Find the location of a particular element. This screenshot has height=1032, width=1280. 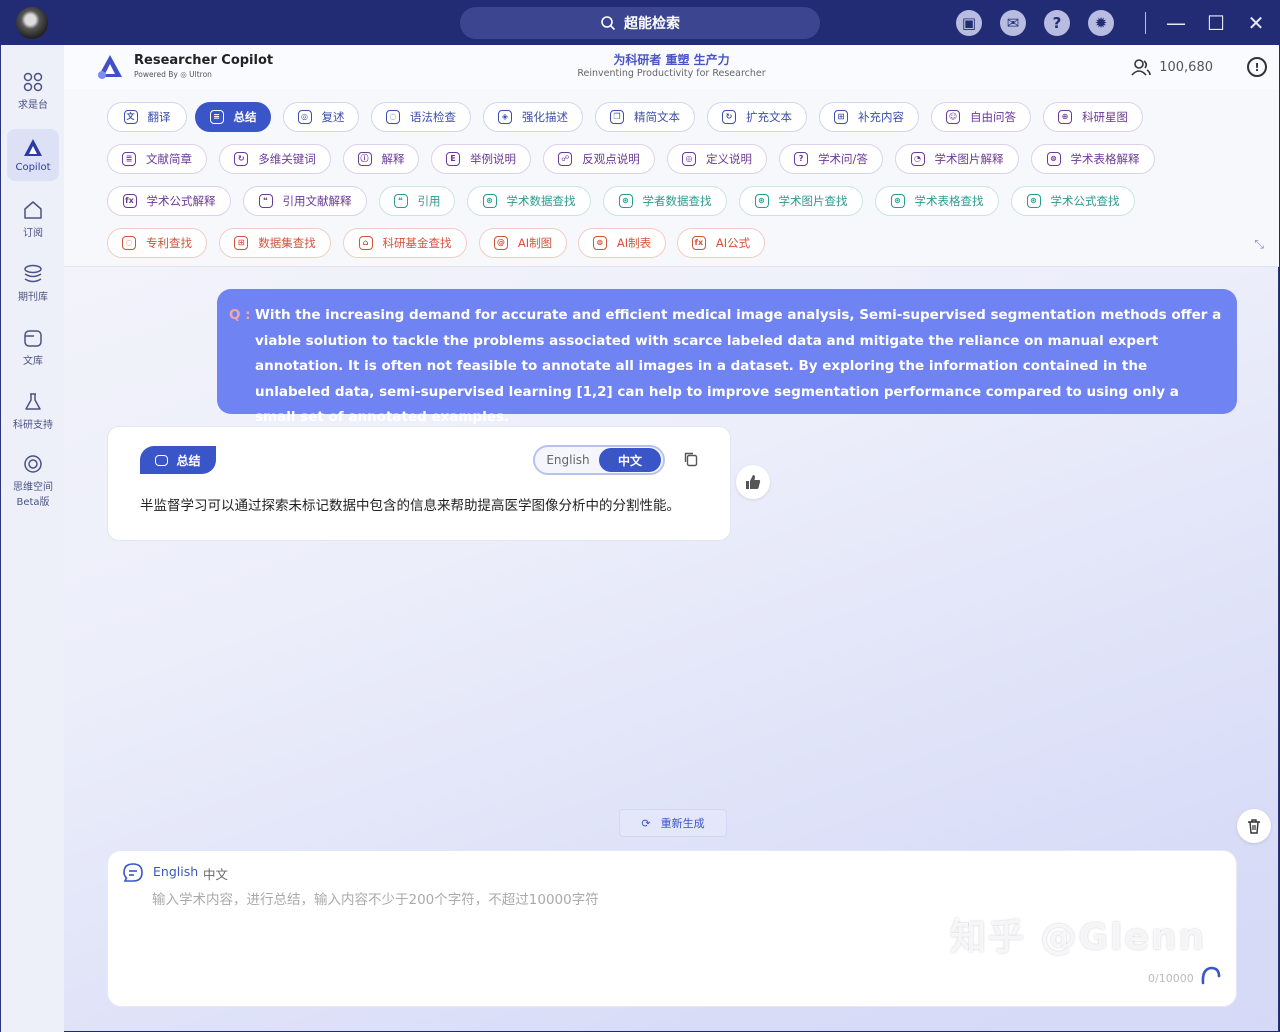

tool-chip: ⊛ 学术图片查找 is located at coordinates (801, 201).